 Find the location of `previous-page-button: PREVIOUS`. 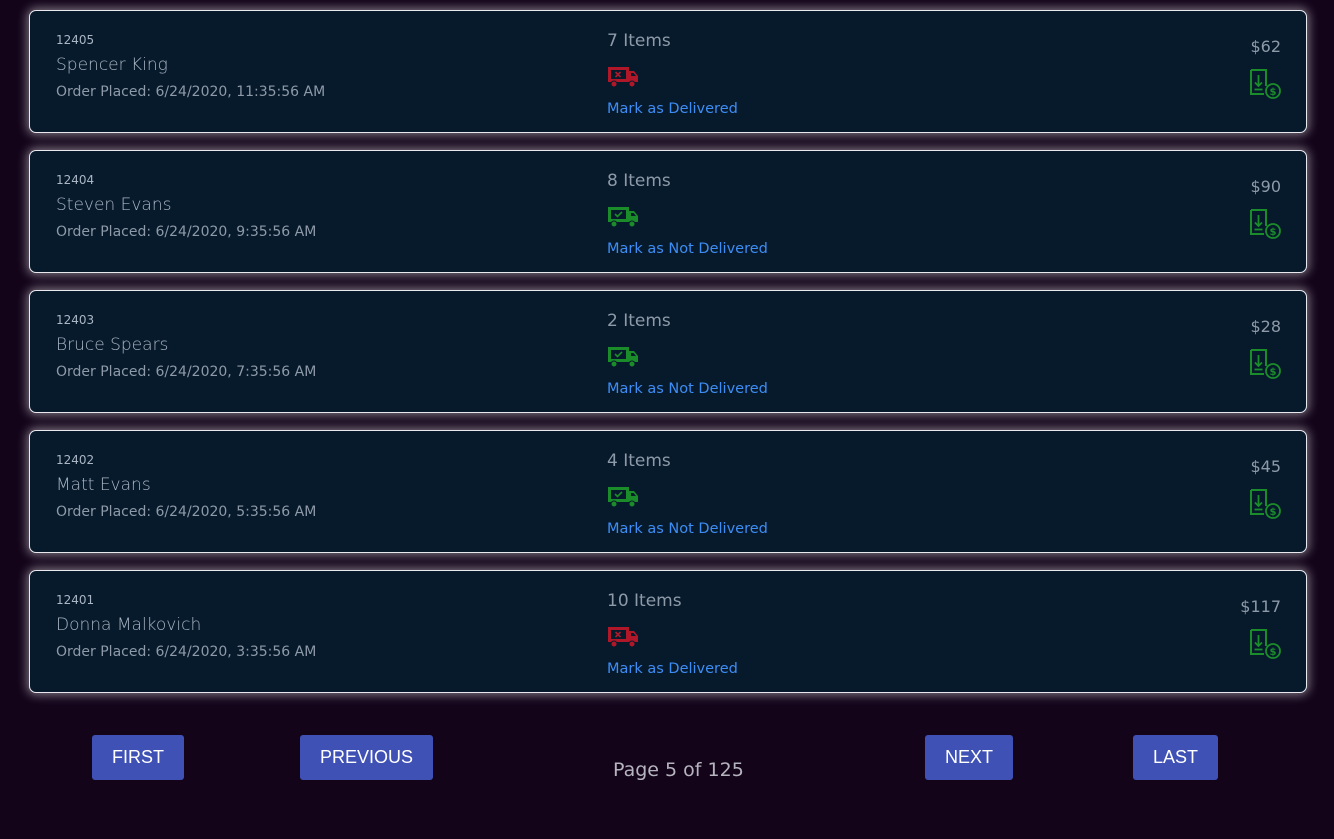

previous-page-button: PREVIOUS is located at coordinates (367, 757).